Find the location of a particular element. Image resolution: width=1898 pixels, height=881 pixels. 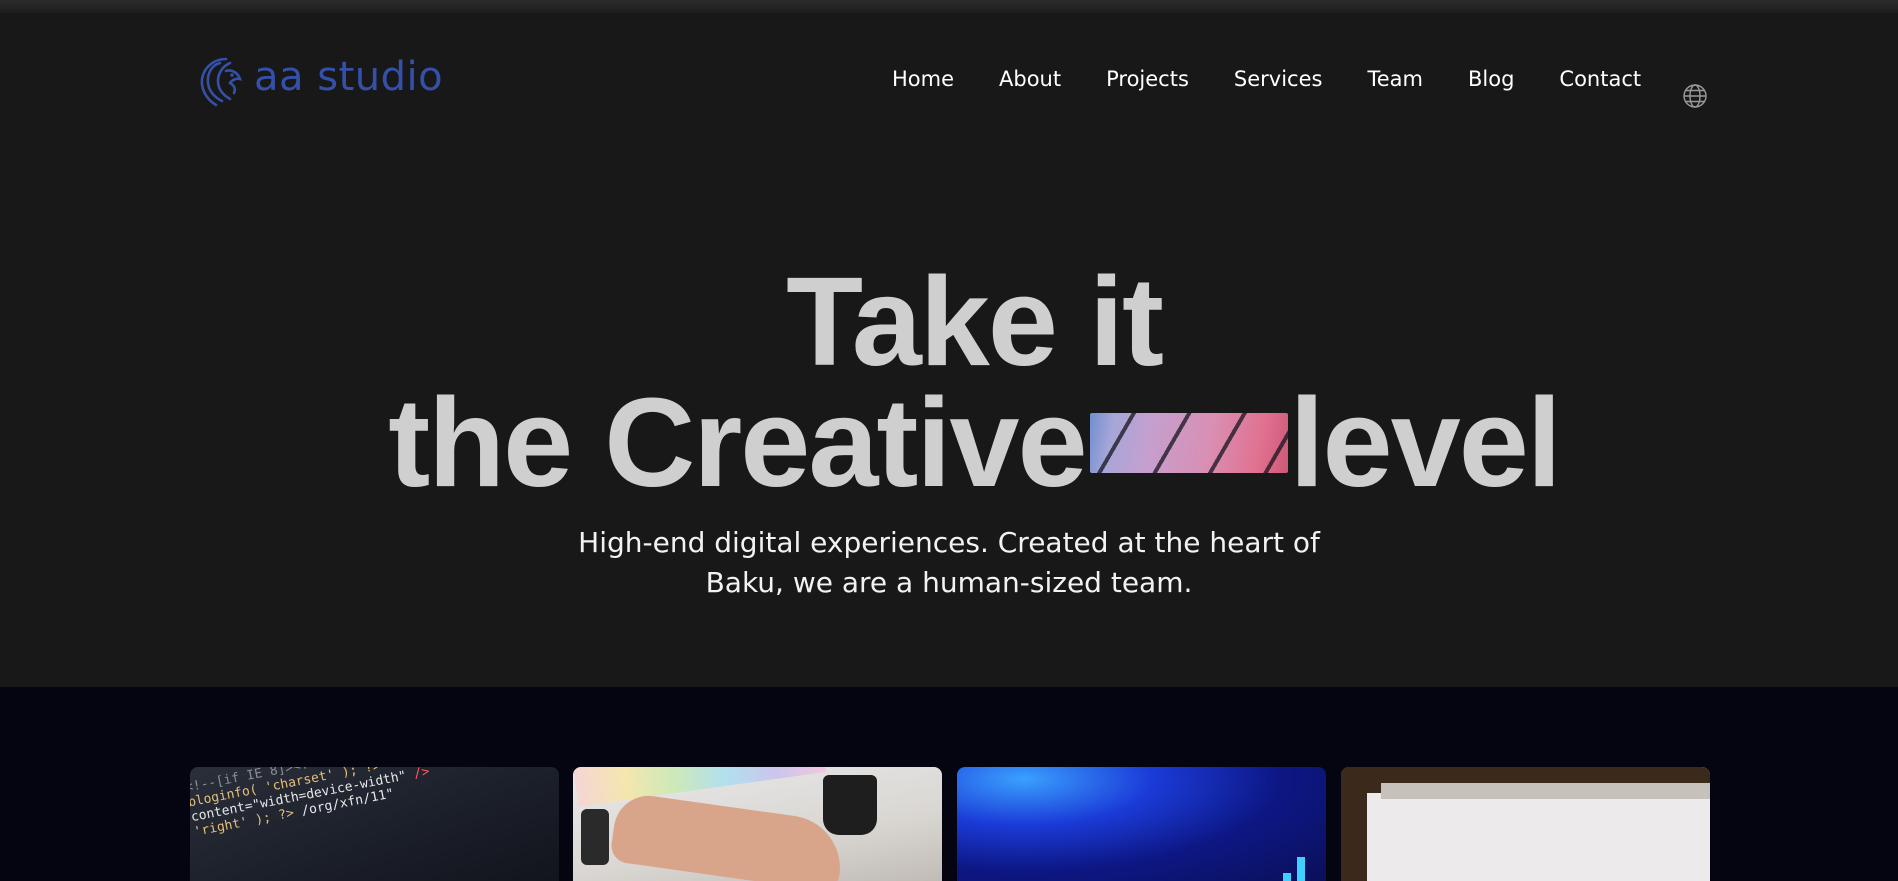

nav-blog: Blog is located at coordinates (1491, 79).